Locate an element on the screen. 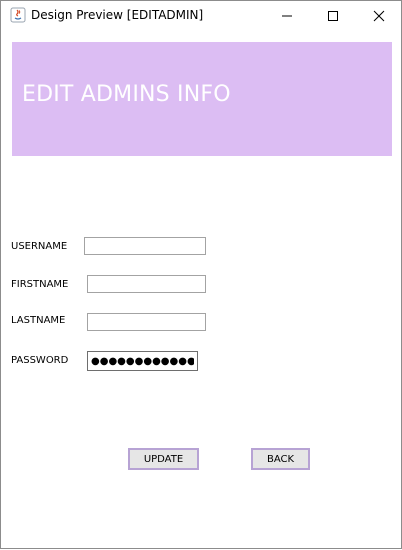  maximize-button is located at coordinates (333, 15).